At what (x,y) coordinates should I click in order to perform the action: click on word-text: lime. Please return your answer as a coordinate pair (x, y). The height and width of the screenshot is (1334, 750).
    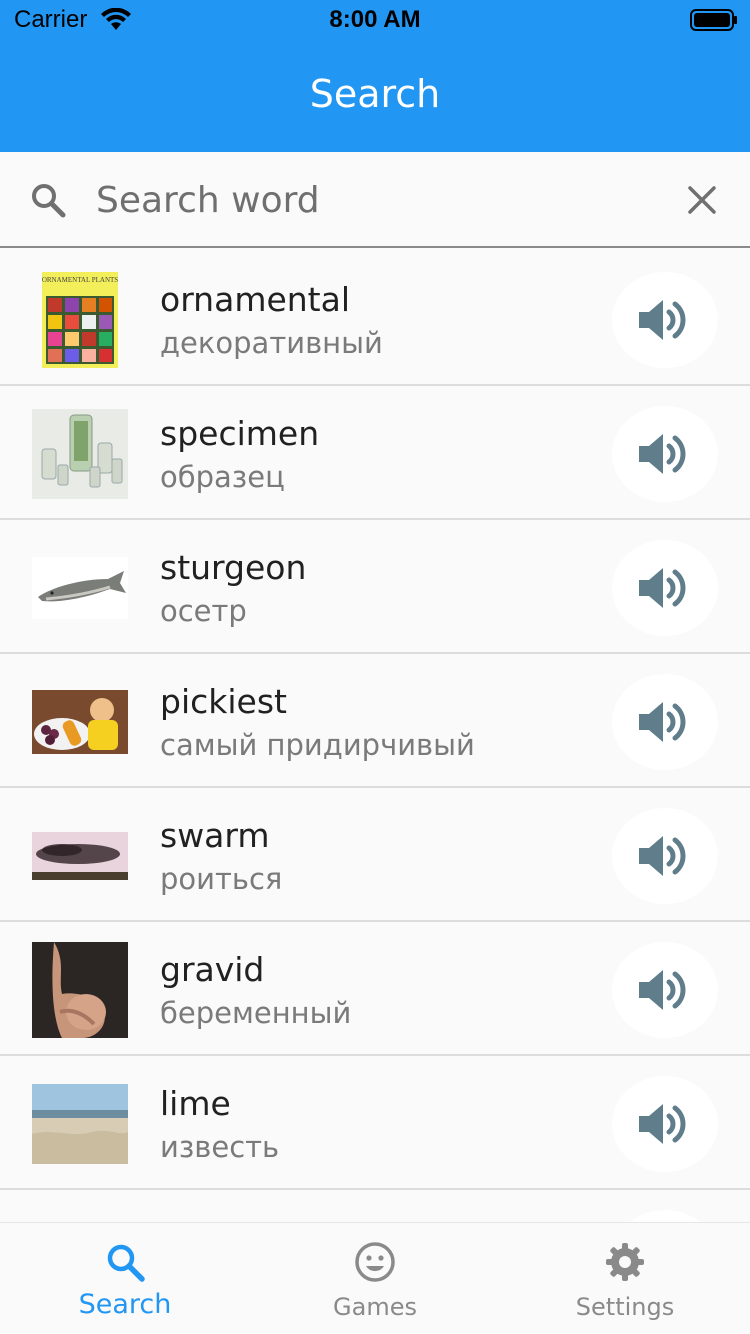
    Looking at the image, I should click on (195, 1103).